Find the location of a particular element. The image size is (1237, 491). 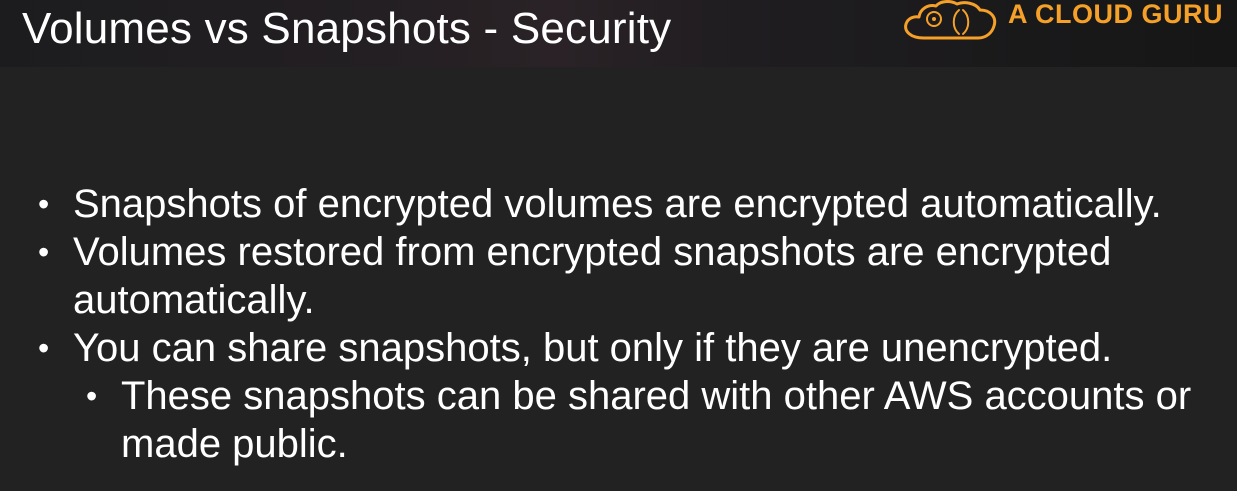

cloud-icon is located at coordinates (950, 20).